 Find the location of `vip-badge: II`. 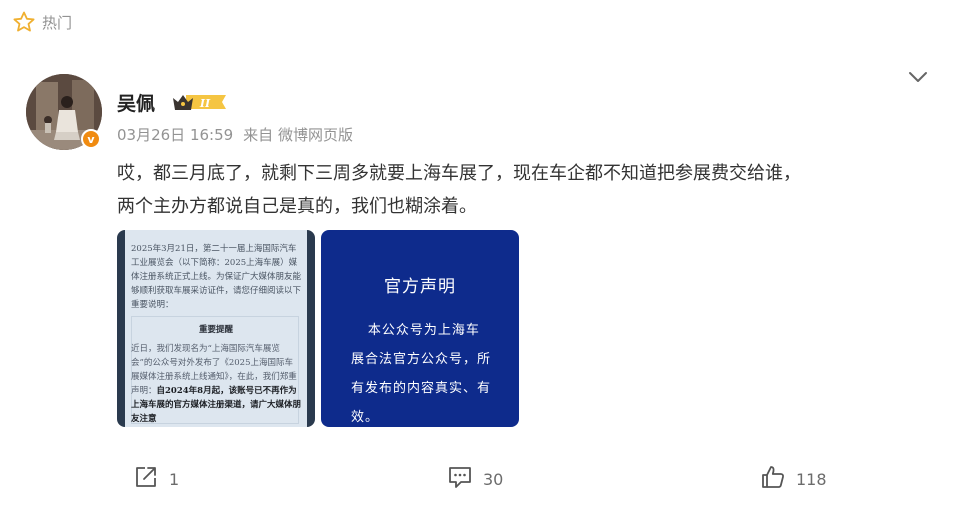

vip-badge: II is located at coordinates (201, 104).